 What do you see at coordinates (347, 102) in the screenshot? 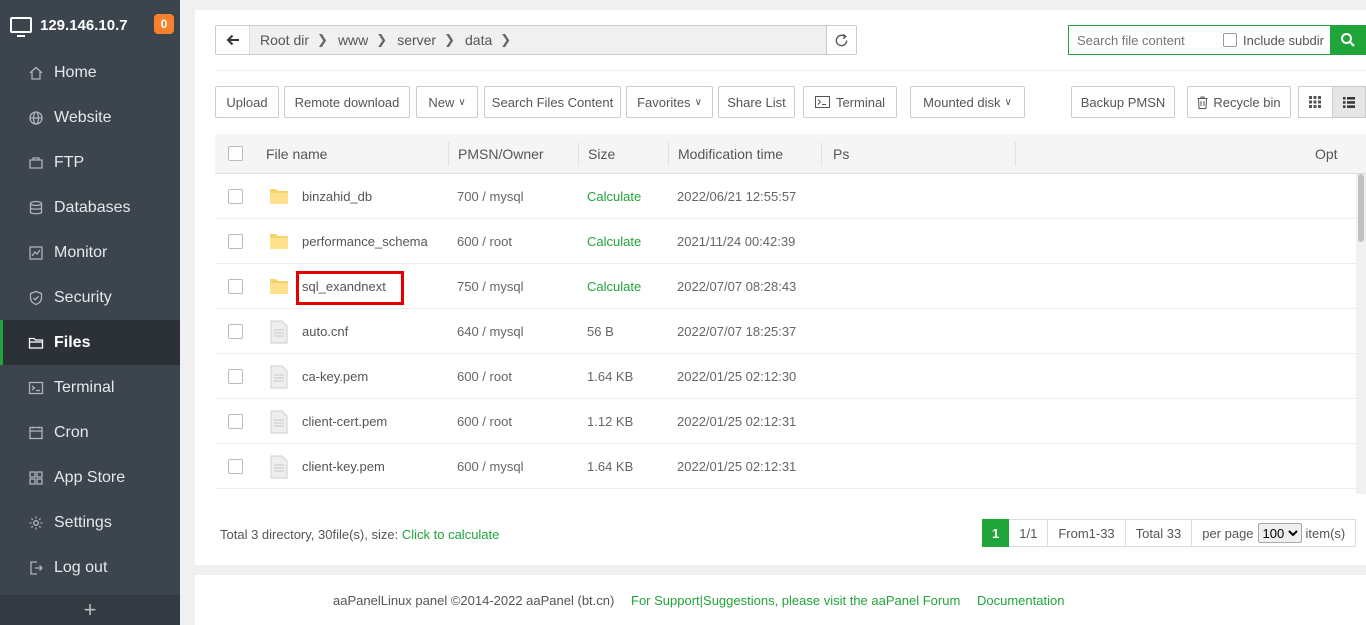
I see `remote-download-button: Remote download` at bounding box center [347, 102].